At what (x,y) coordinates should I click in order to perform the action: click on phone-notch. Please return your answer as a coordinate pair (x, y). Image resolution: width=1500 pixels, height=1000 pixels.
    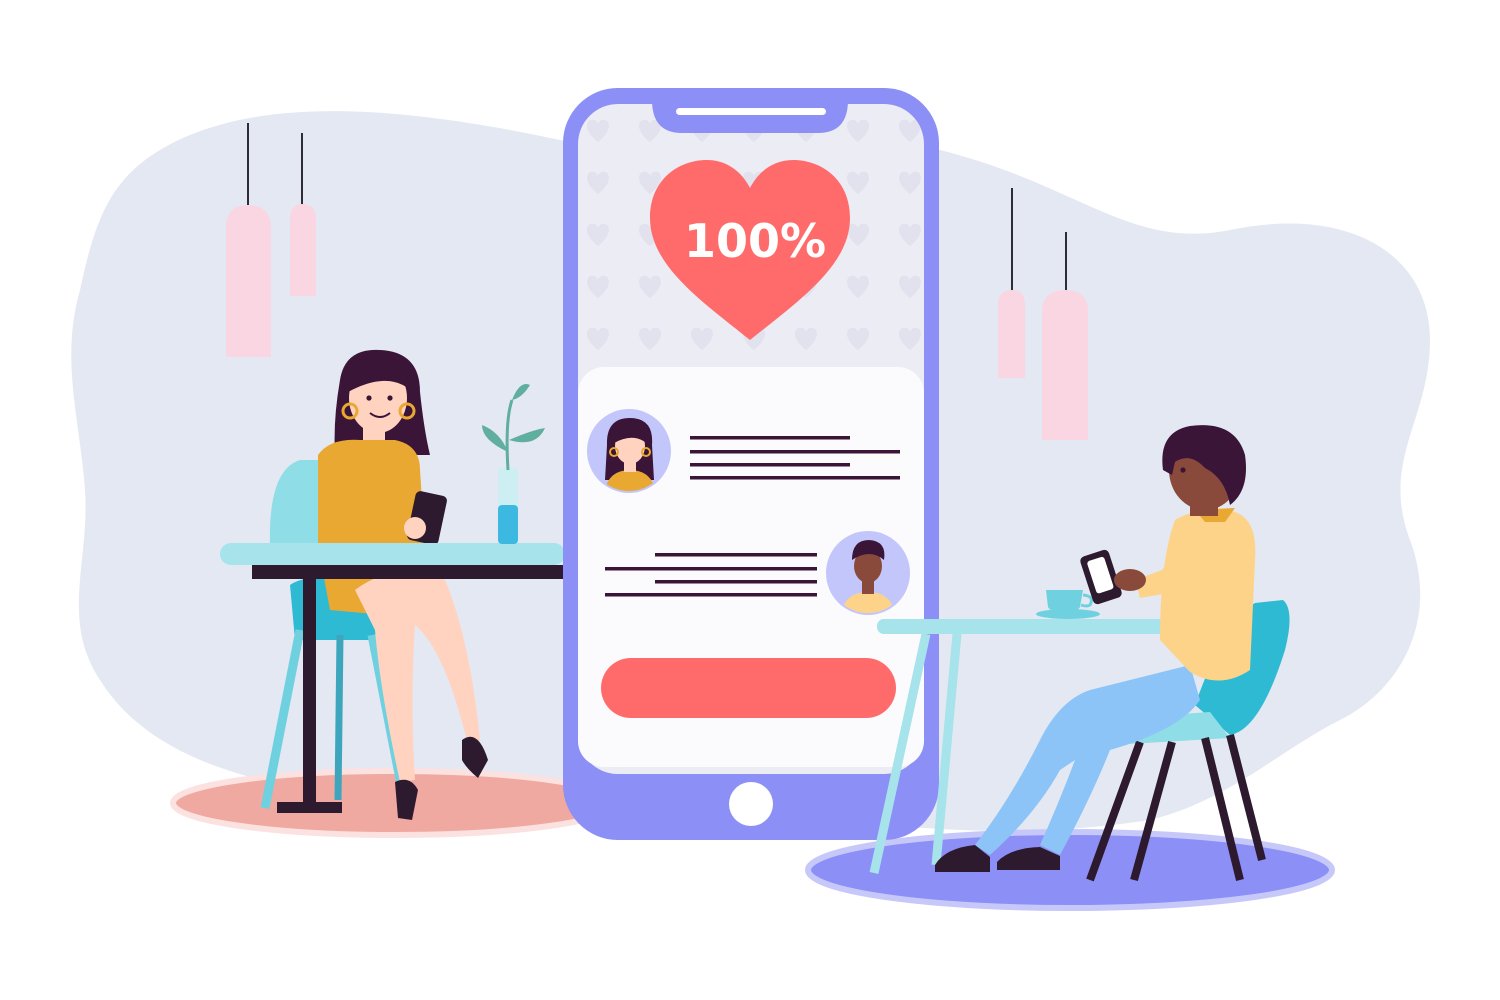
    Looking at the image, I should click on (750, 116).